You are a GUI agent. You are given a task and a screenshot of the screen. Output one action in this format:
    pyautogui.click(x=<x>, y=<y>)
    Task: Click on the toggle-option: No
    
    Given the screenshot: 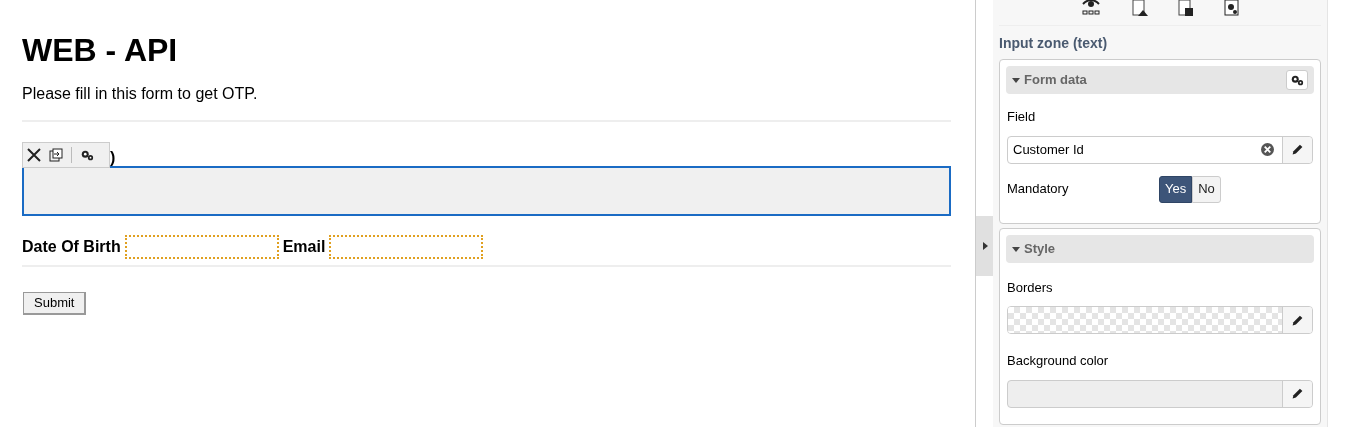 What is the action you would take?
    pyautogui.click(x=1206, y=189)
    